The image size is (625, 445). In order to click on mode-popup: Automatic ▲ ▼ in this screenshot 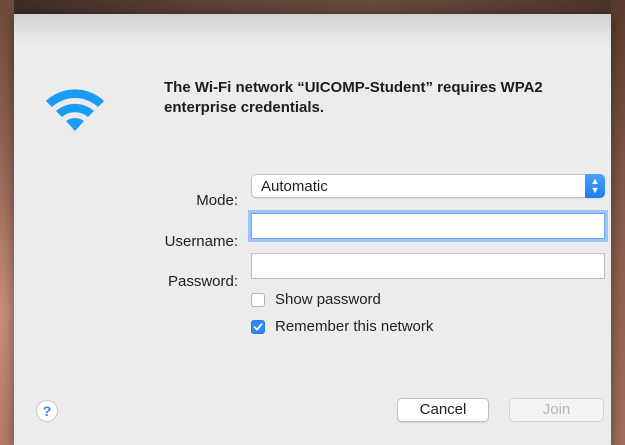, I will do `click(428, 186)`.